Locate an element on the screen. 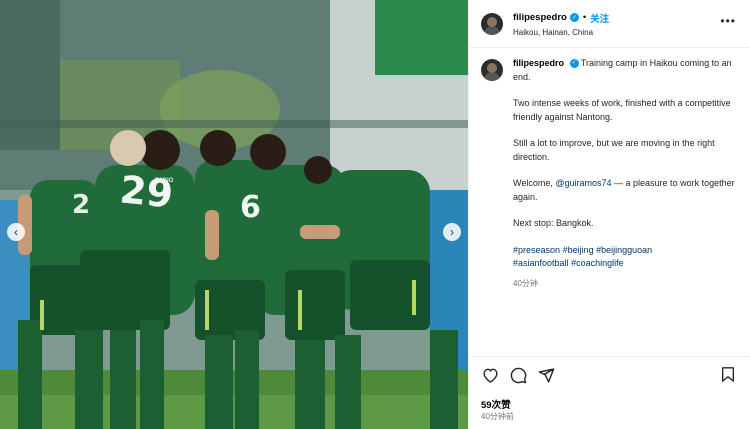  hashtag-link: #beijing is located at coordinates (578, 250).